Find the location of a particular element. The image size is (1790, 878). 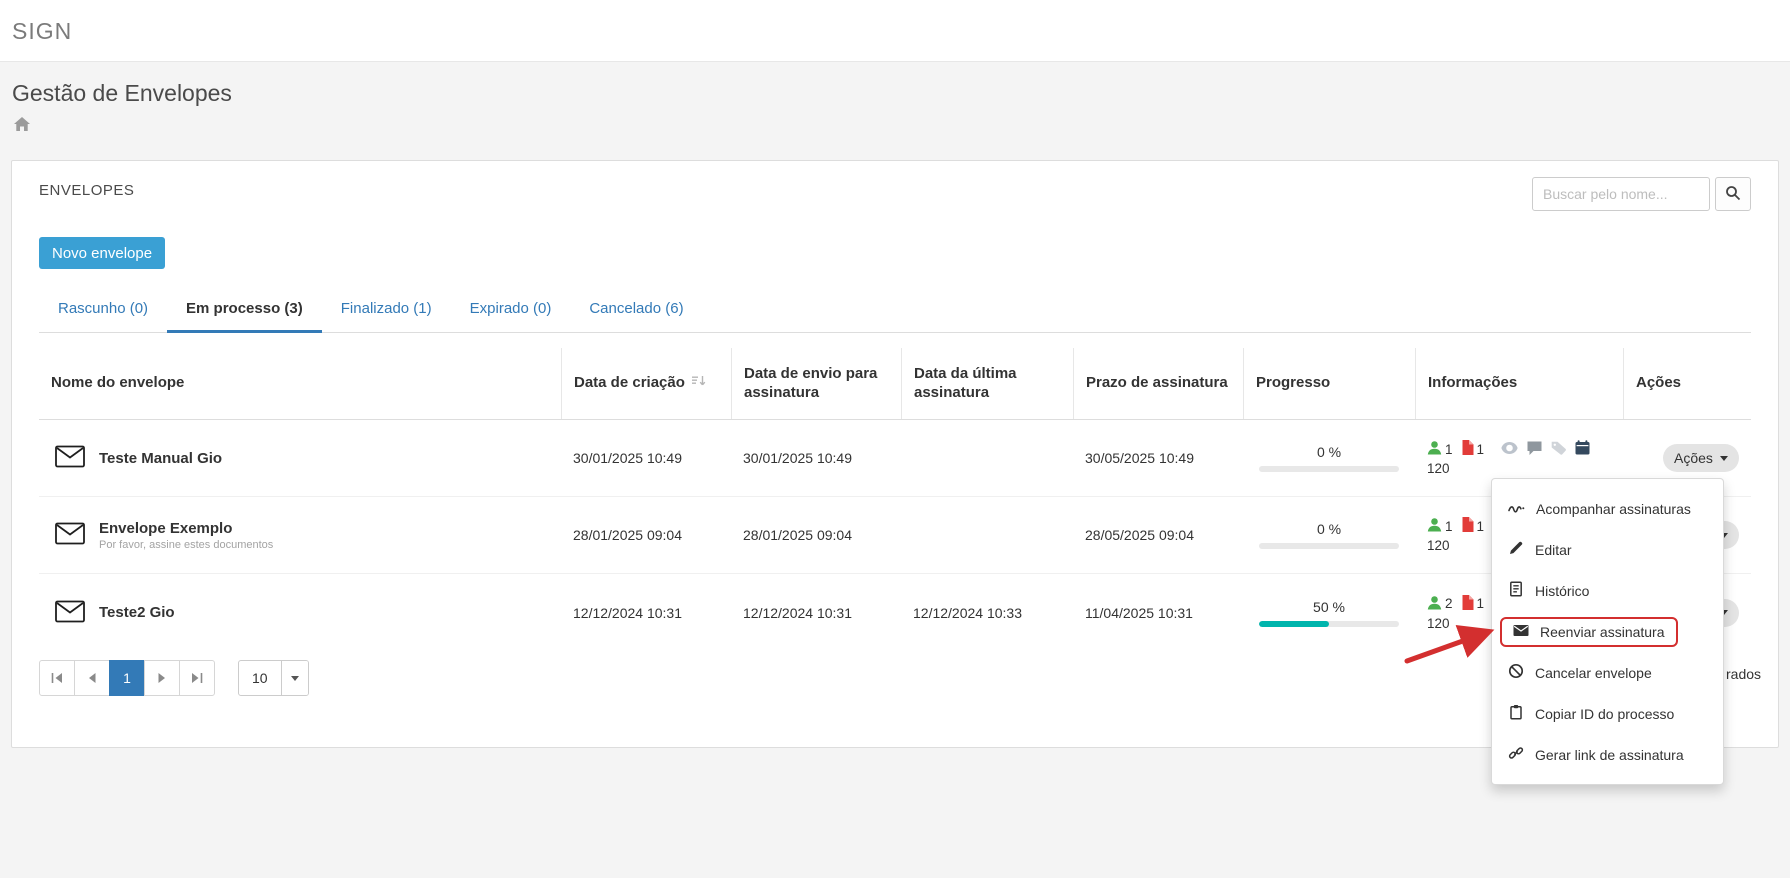

home-icon is located at coordinates (22, 126).